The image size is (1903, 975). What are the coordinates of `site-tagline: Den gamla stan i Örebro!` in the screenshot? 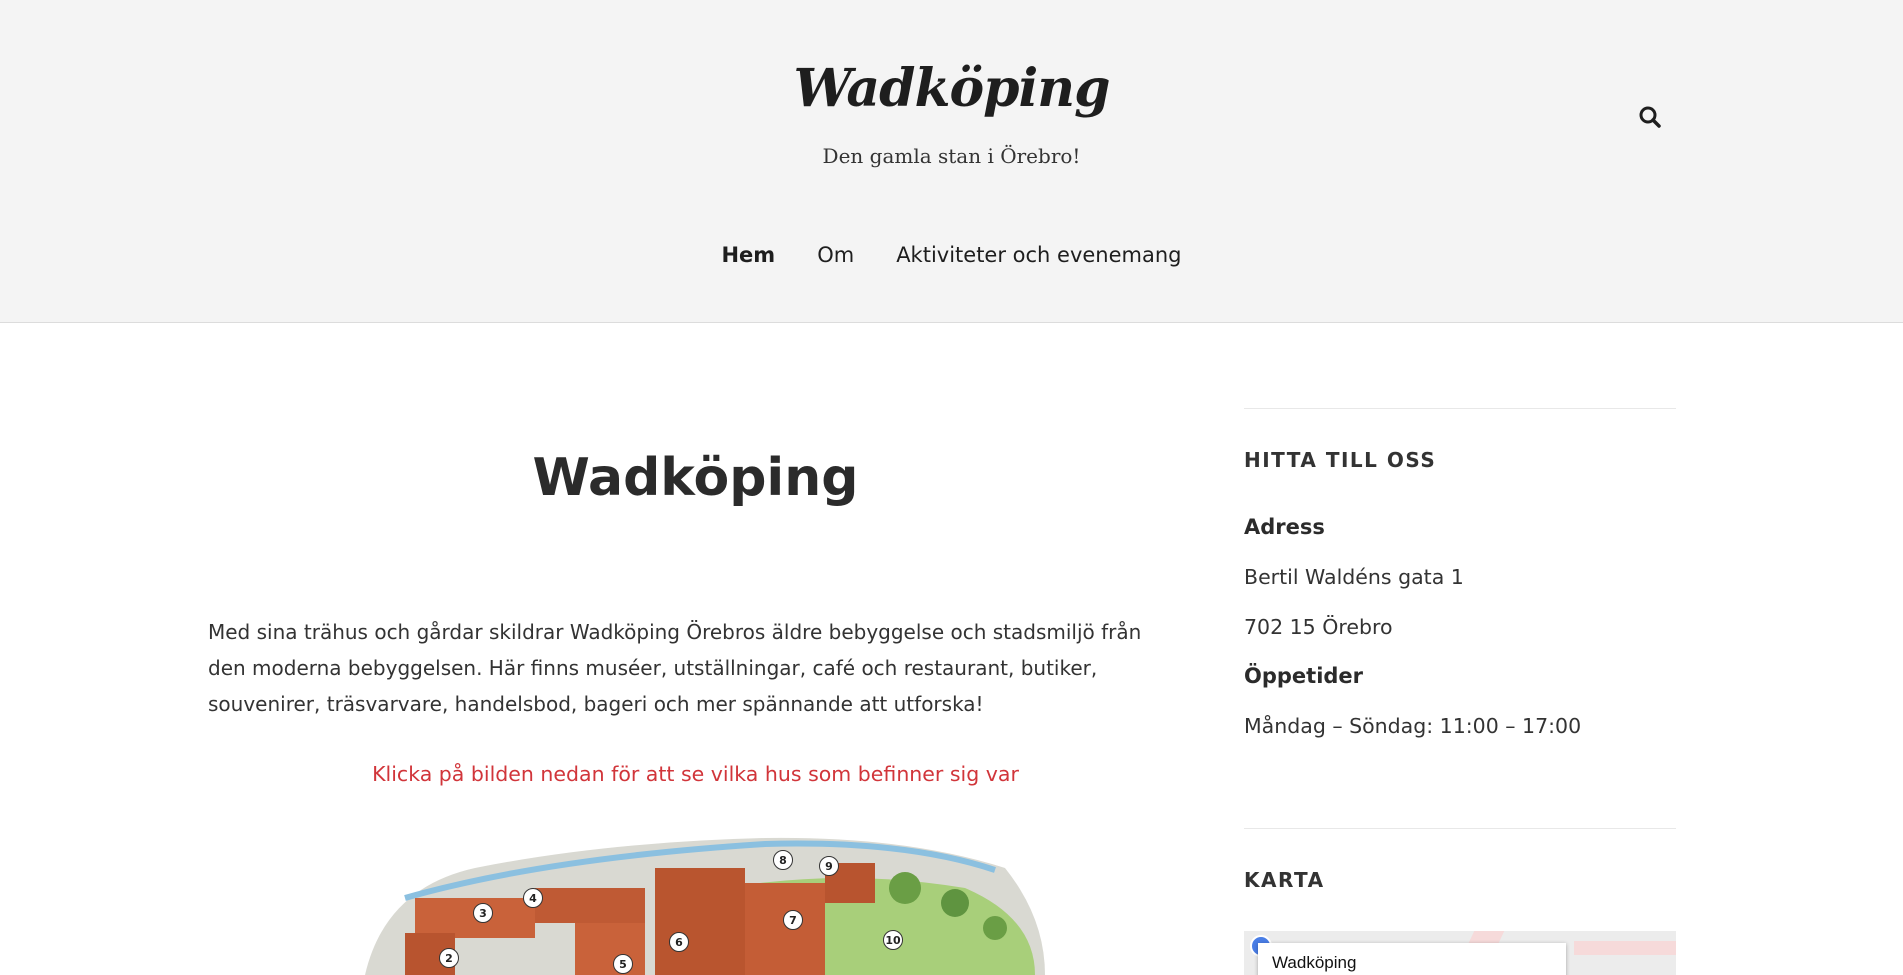 It's located at (951, 156).